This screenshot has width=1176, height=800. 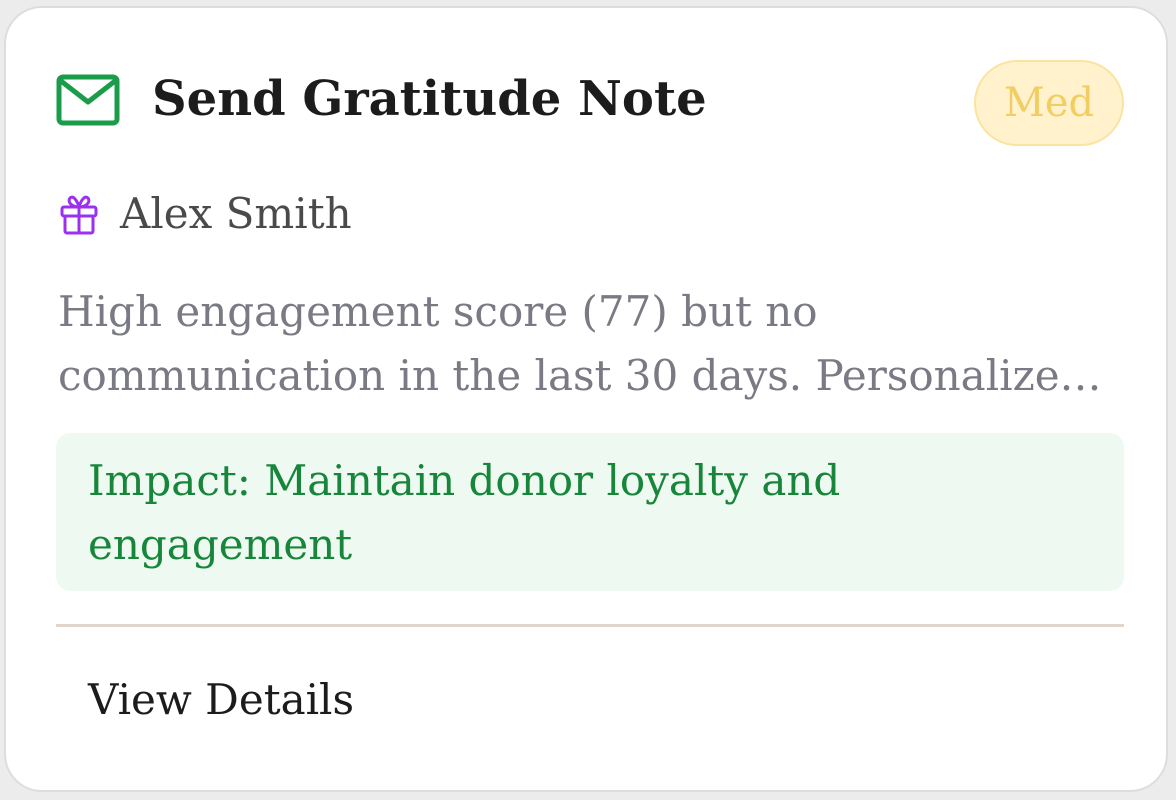 What do you see at coordinates (88, 100) in the screenshot?
I see `envelope-icon` at bounding box center [88, 100].